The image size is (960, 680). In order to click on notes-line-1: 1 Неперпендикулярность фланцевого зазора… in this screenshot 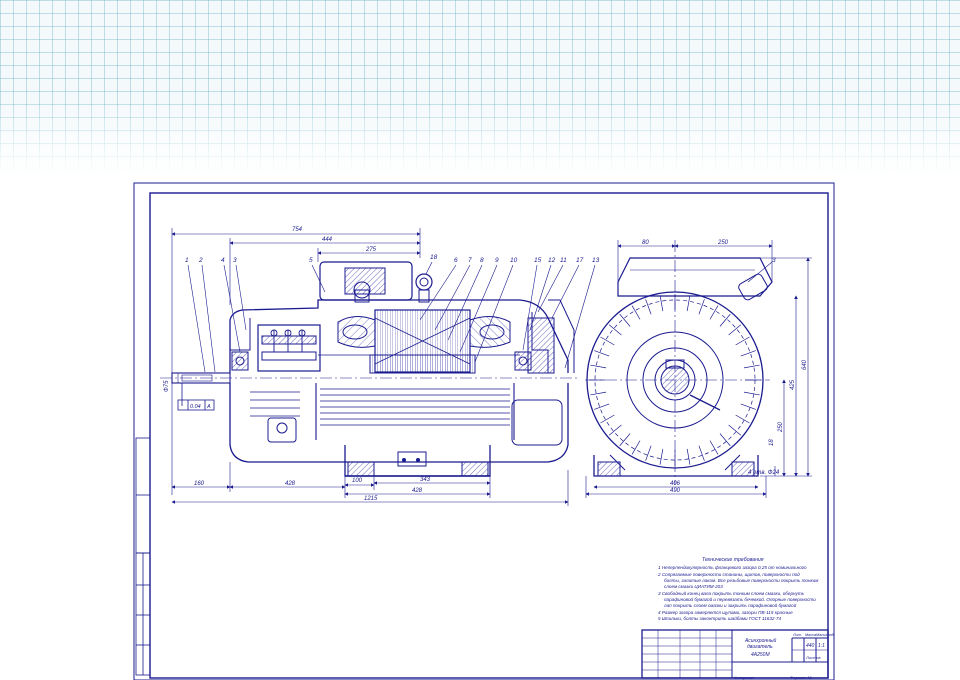, I will do `click(732, 567)`.